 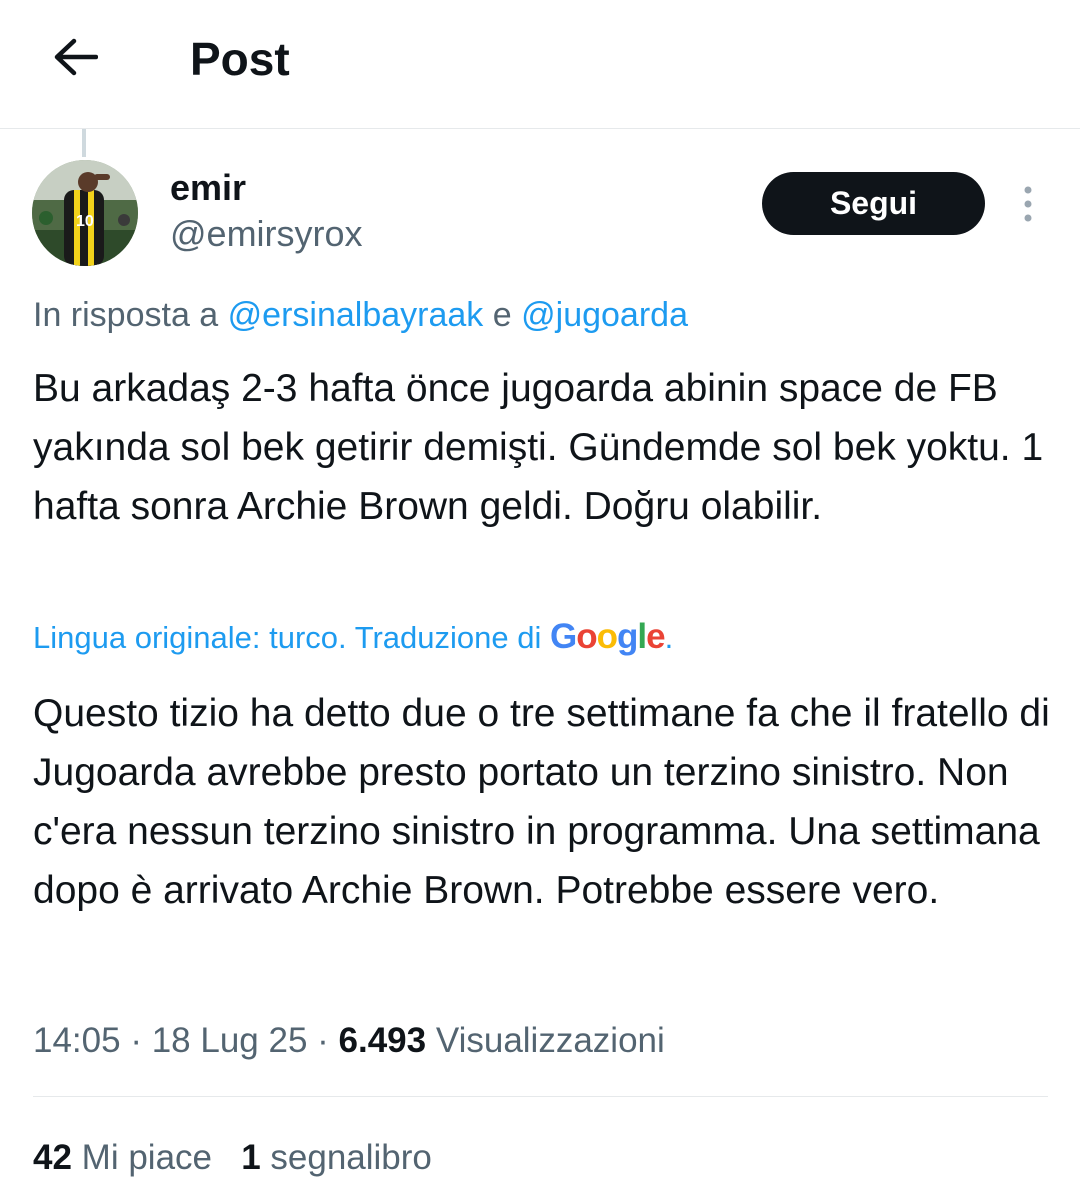 What do you see at coordinates (126, 315) in the screenshot?
I see `reply-prefix: In risposta a` at bounding box center [126, 315].